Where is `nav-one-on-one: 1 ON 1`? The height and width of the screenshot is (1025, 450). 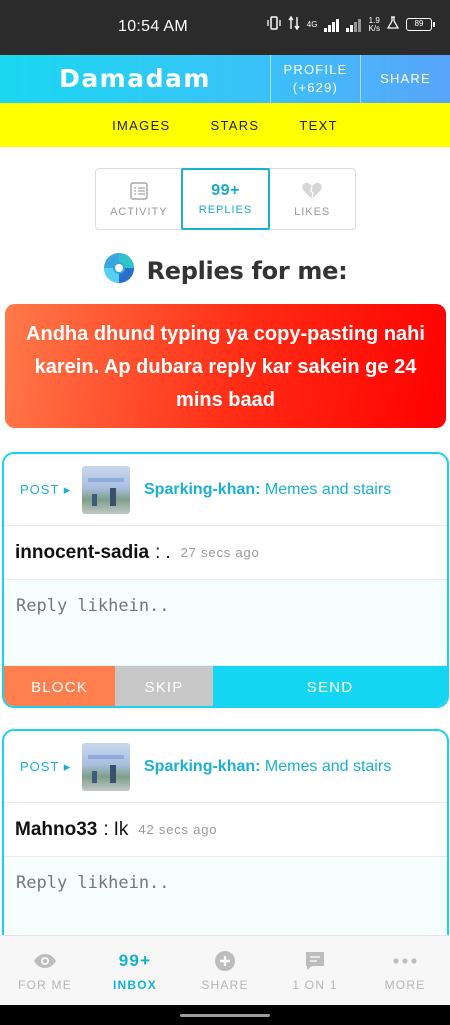 nav-one-on-one: 1 ON 1 is located at coordinates (315, 970).